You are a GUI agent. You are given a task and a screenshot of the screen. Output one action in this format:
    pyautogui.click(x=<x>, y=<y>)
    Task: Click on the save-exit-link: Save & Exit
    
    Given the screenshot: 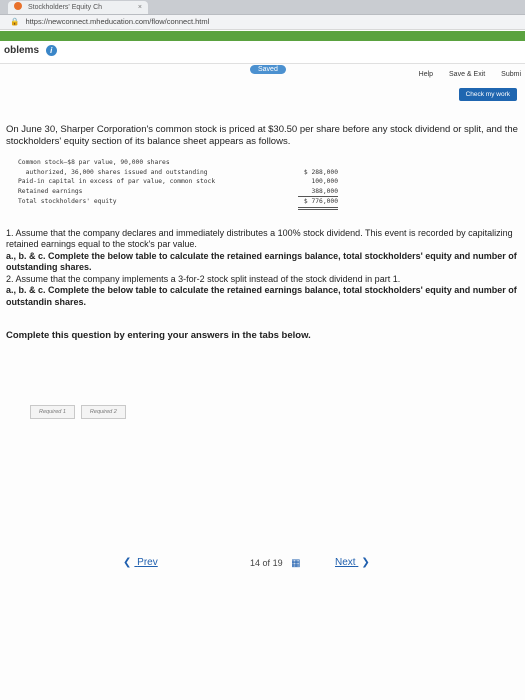 What is the action you would take?
    pyautogui.click(x=467, y=74)
    